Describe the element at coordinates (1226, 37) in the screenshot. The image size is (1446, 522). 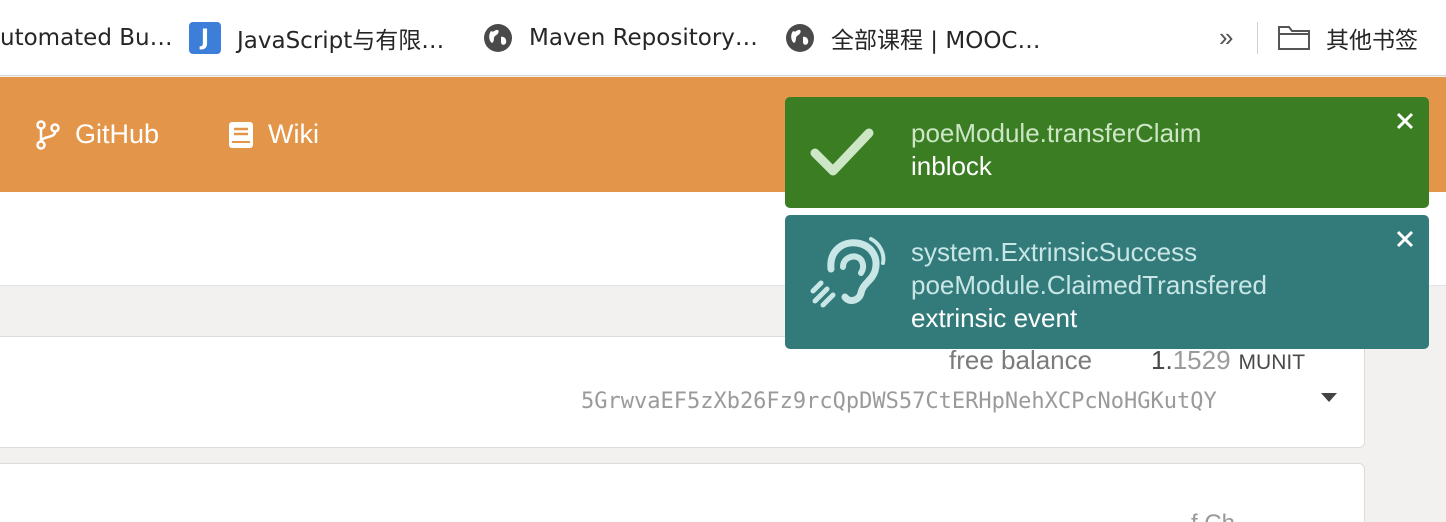
I see `bookmarks-overflow-button: »` at that location.